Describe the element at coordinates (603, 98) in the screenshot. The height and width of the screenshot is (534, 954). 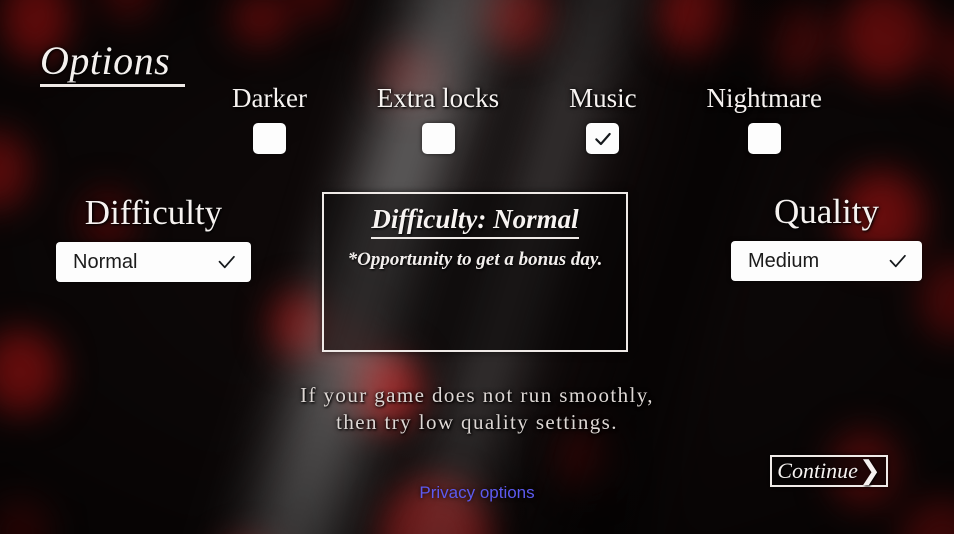
I see `toggle-music-label: Music` at that location.